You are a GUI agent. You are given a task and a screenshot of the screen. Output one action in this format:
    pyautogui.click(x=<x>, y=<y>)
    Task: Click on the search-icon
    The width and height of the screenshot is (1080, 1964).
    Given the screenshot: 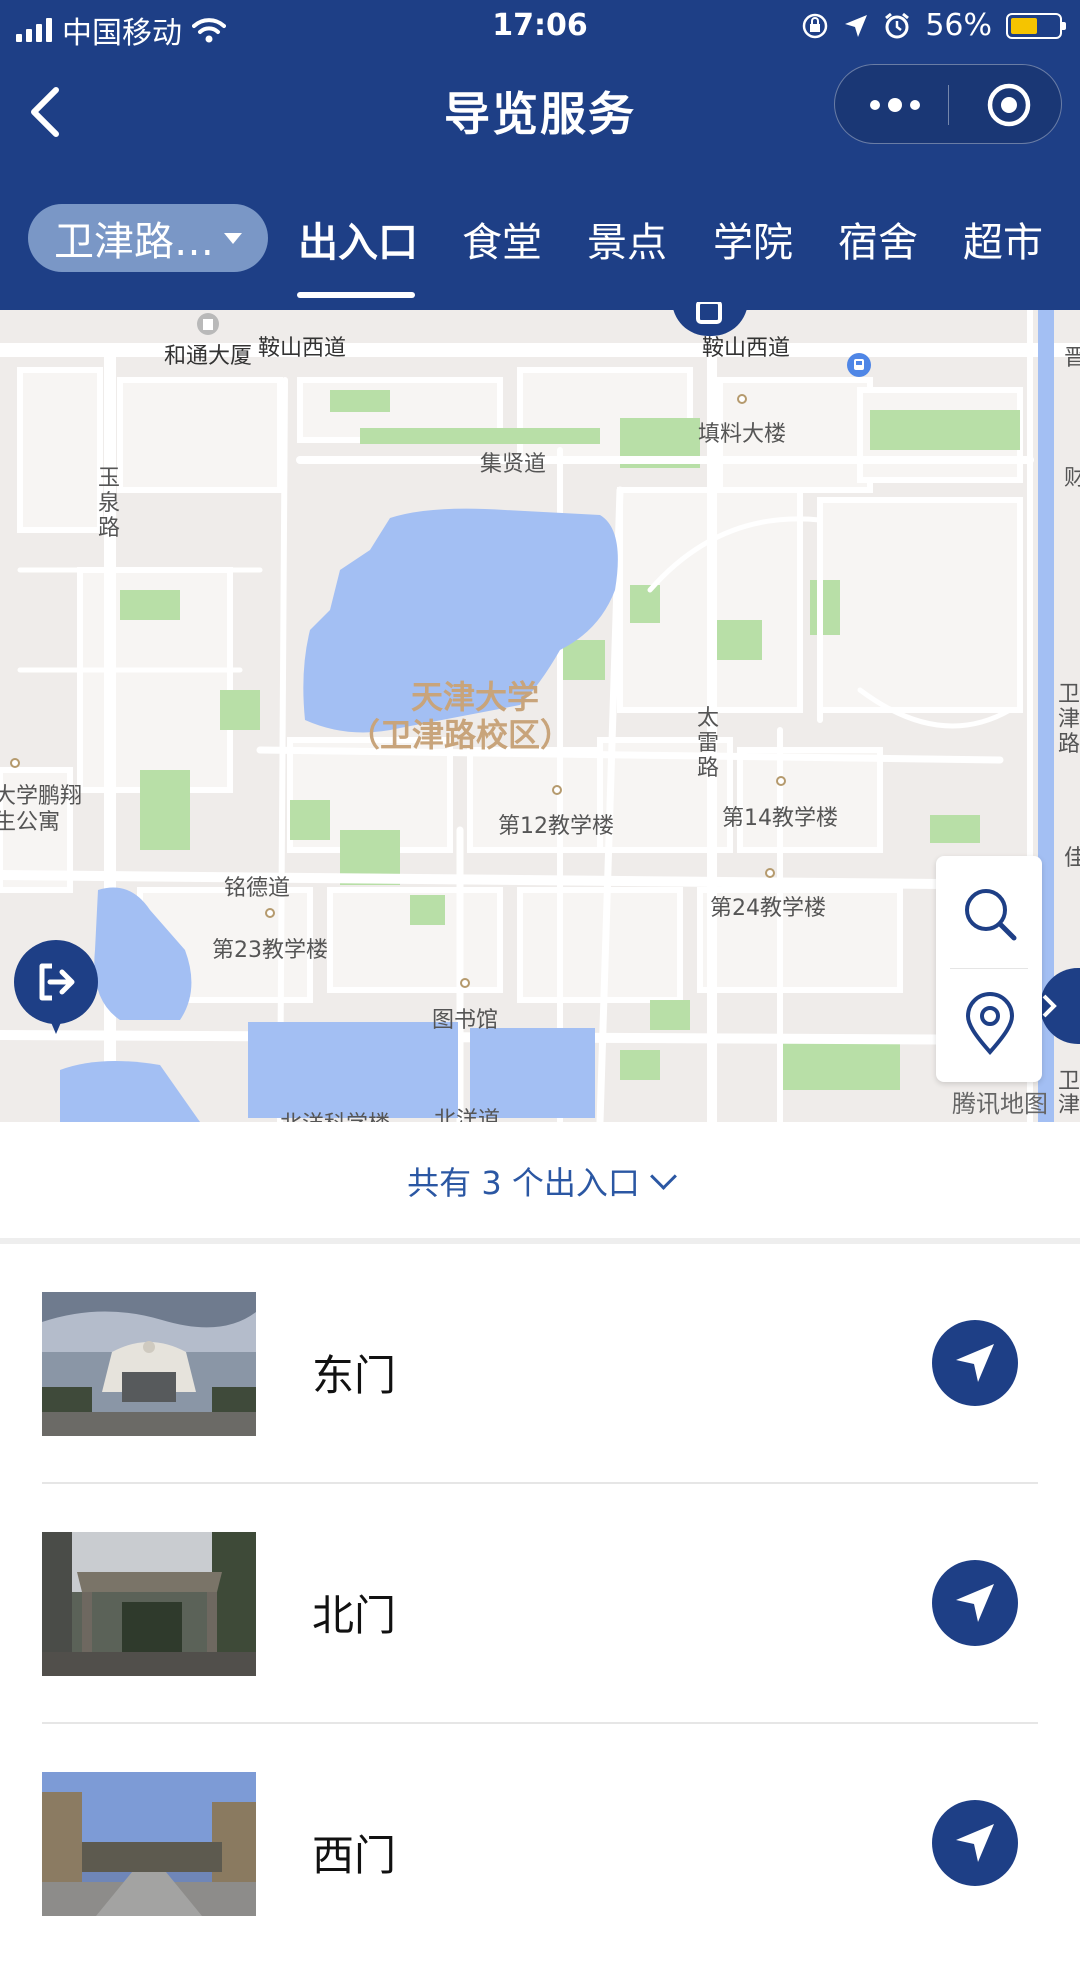 What is the action you would take?
    pyautogui.click(x=990, y=914)
    